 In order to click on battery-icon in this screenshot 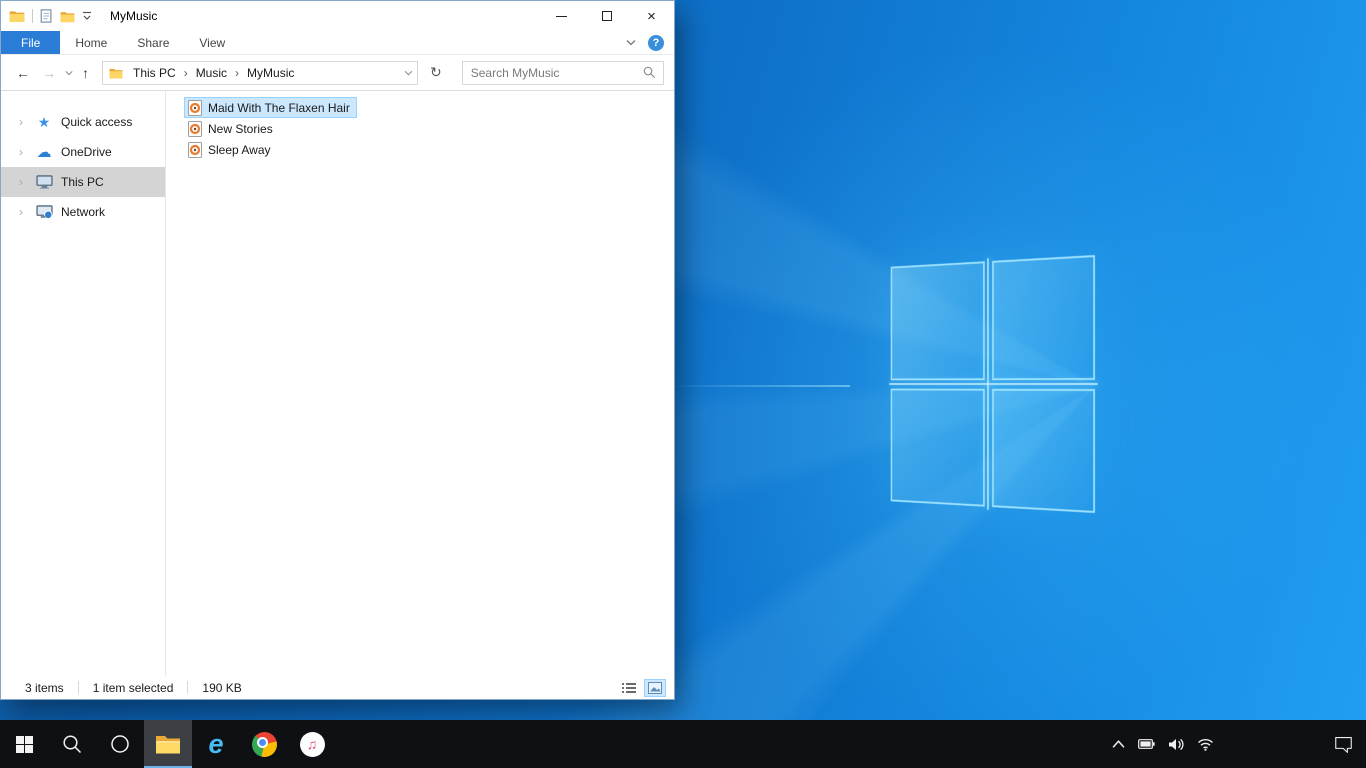, I will do `click(1146, 744)`.